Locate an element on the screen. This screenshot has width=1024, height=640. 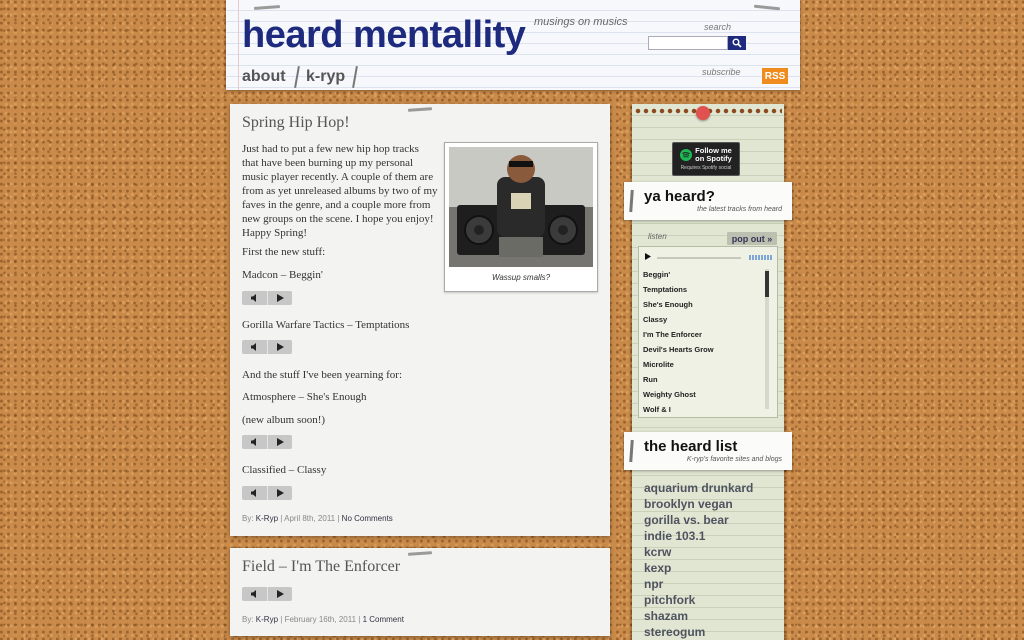
playlist-item: Run is located at coordinates (704, 379).